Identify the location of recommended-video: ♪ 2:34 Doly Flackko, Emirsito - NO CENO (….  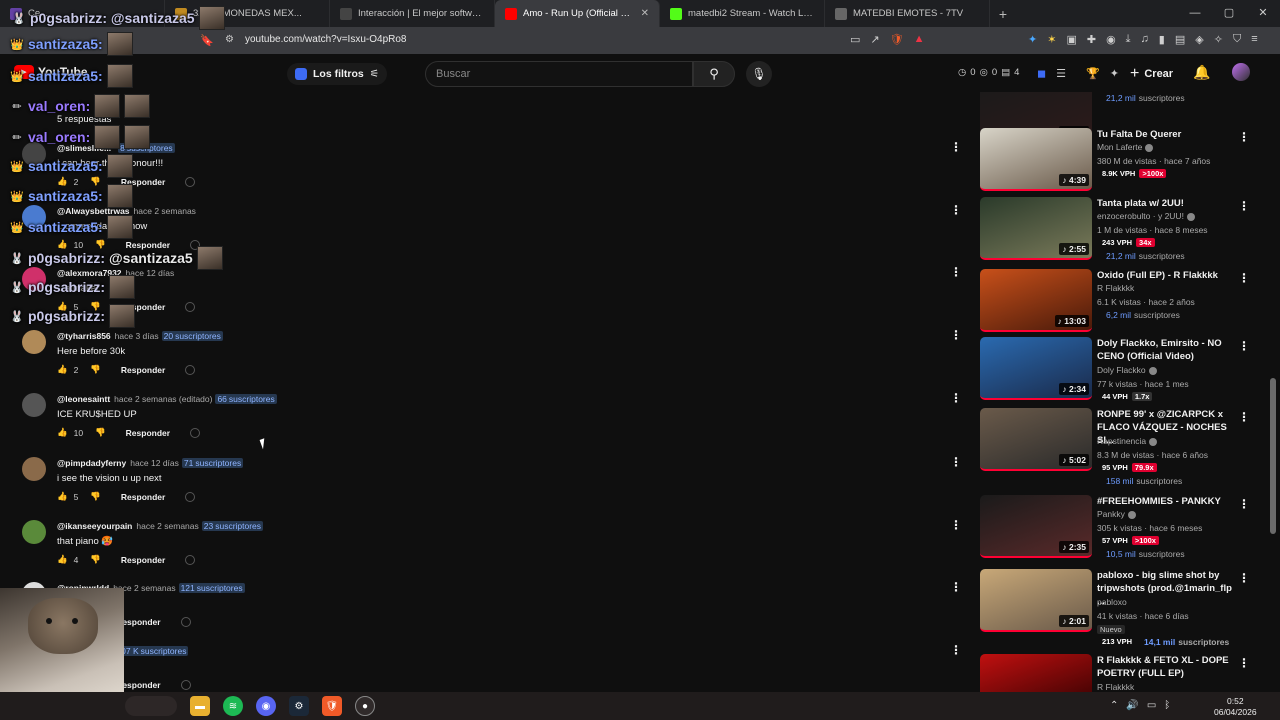
(1118, 371).